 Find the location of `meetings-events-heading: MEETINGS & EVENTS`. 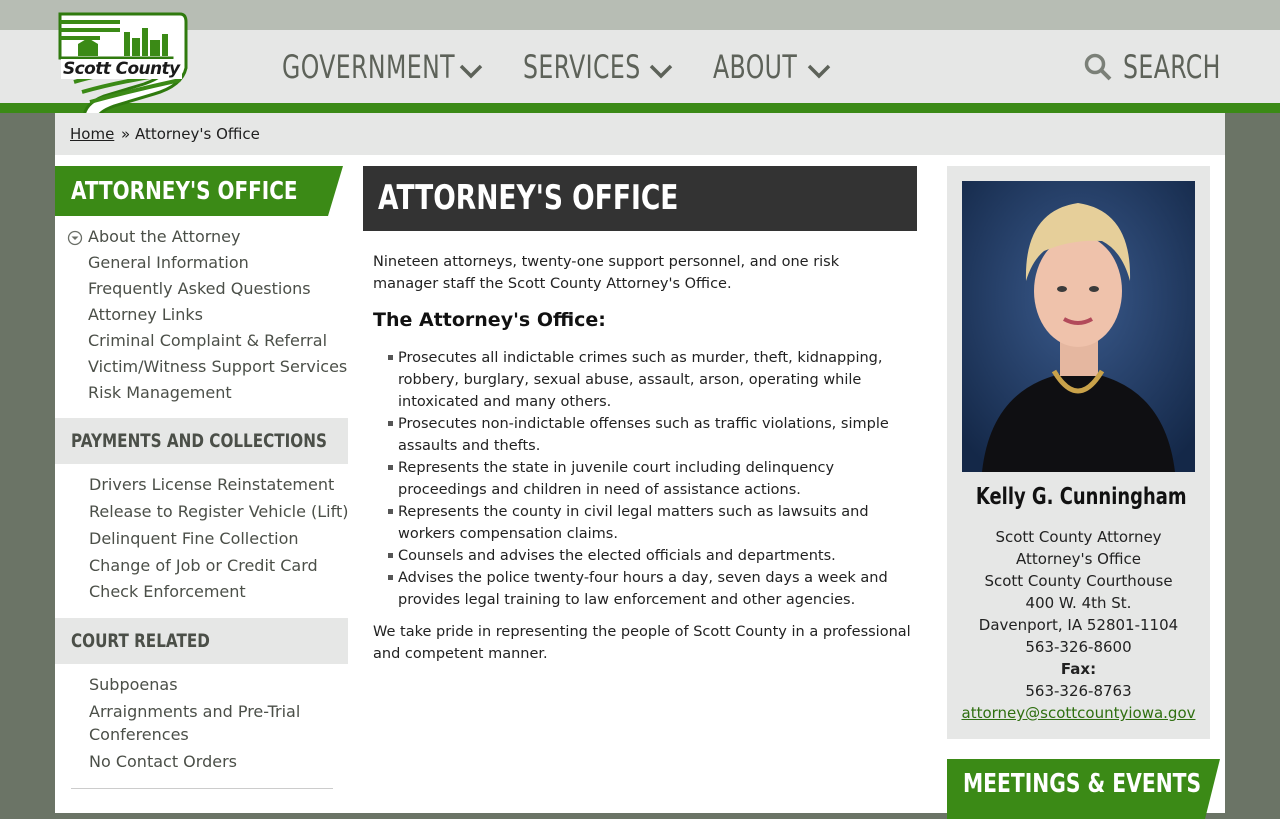

meetings-events-heading: MEETINGS & EVENTS is located at coordinates (1083, 789).